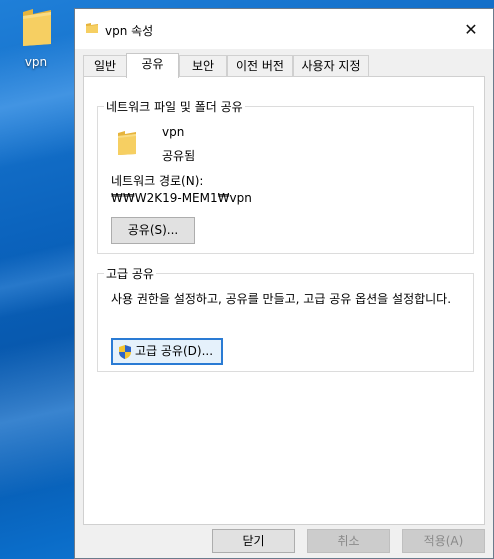 The image size is (494, 559). I want to click on close-button: ✕, so click(471, 29).